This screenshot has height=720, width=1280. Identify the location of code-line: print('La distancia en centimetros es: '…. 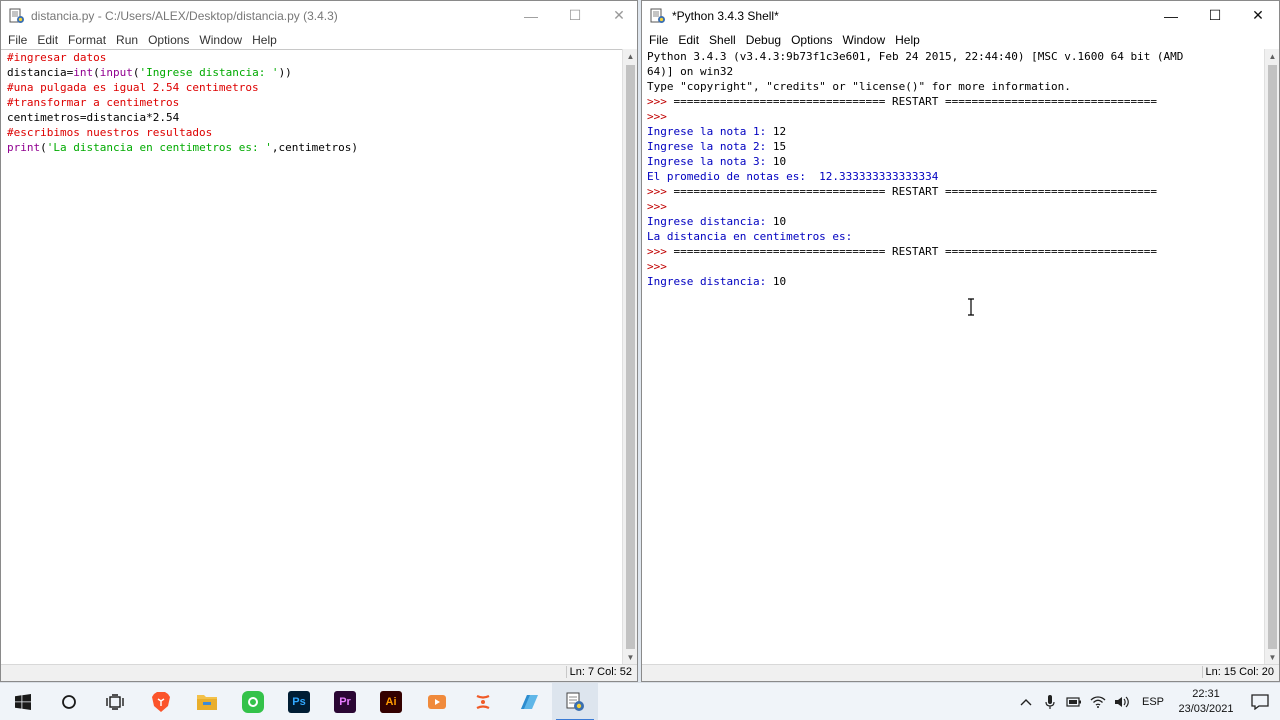
(315, 147).